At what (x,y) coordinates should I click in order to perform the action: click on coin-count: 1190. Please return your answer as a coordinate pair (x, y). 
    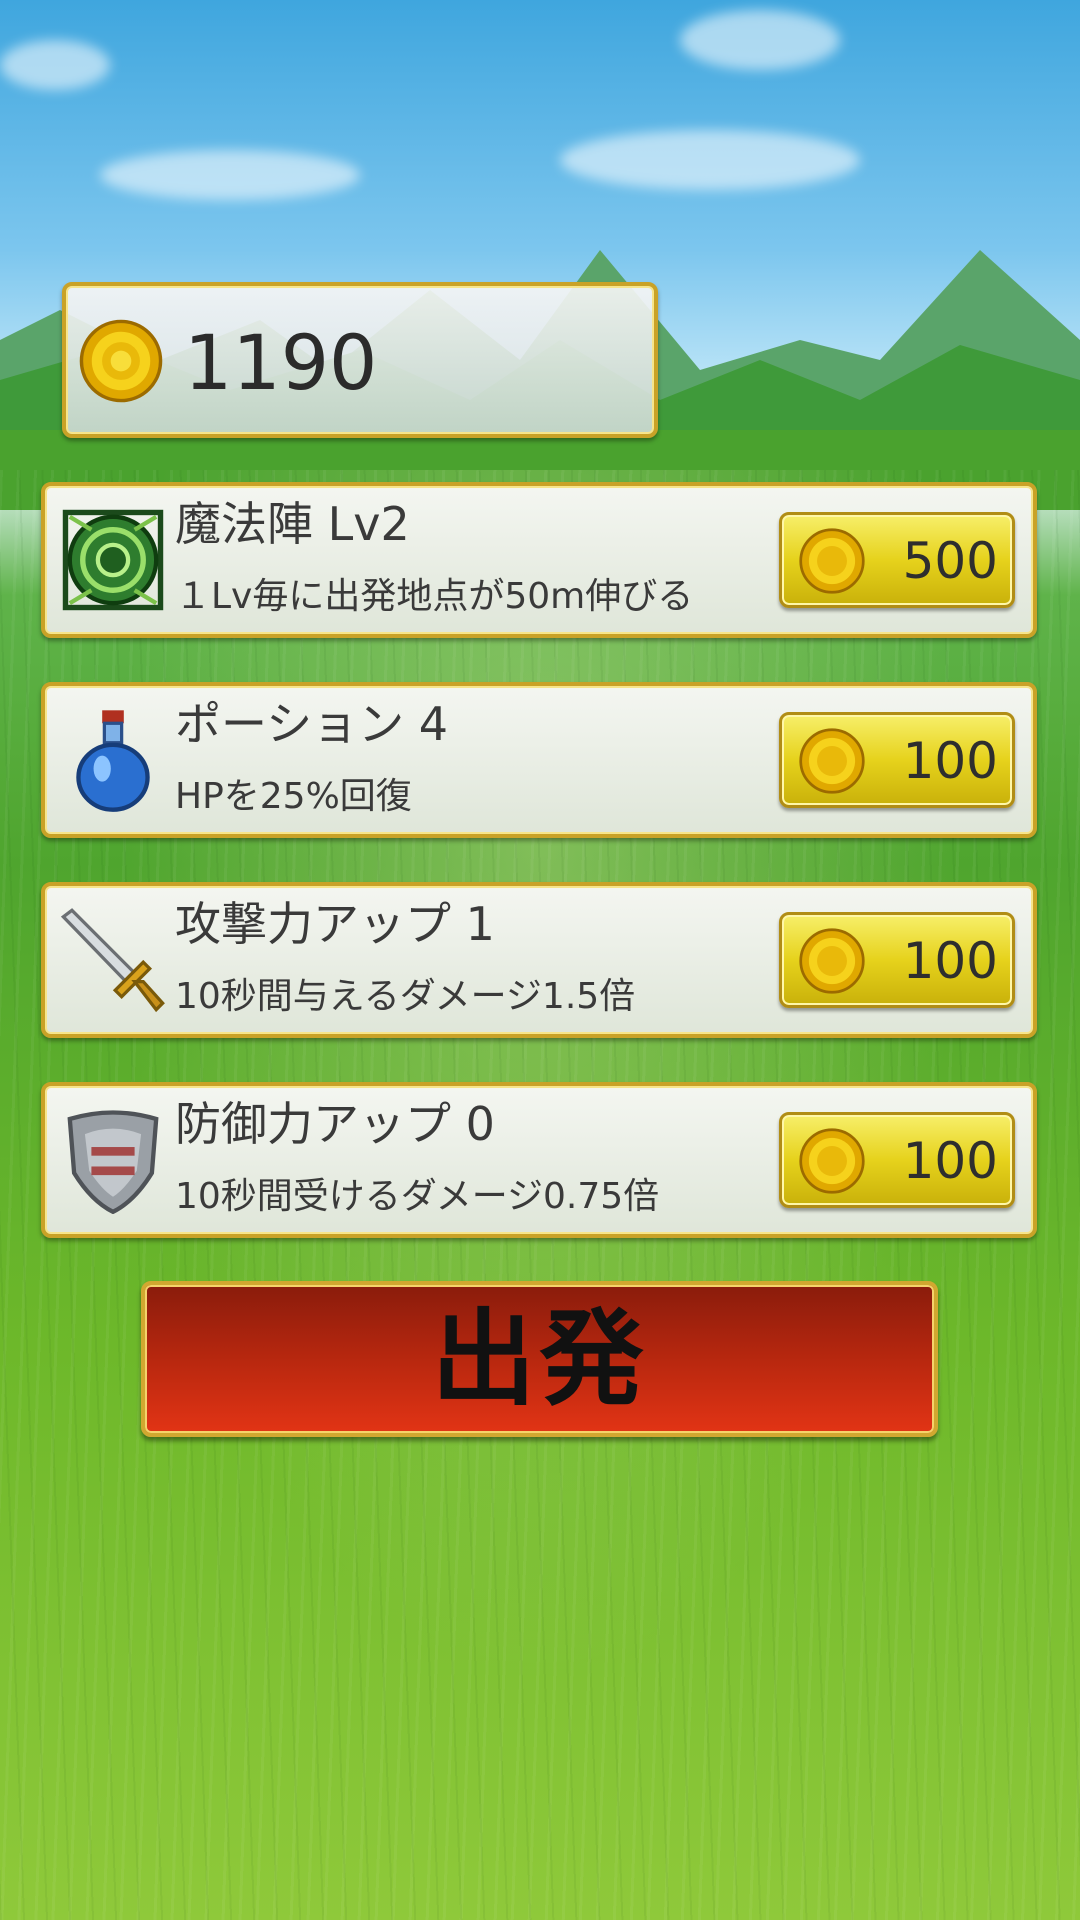
    Looking at the image, I should click on (281, 362).